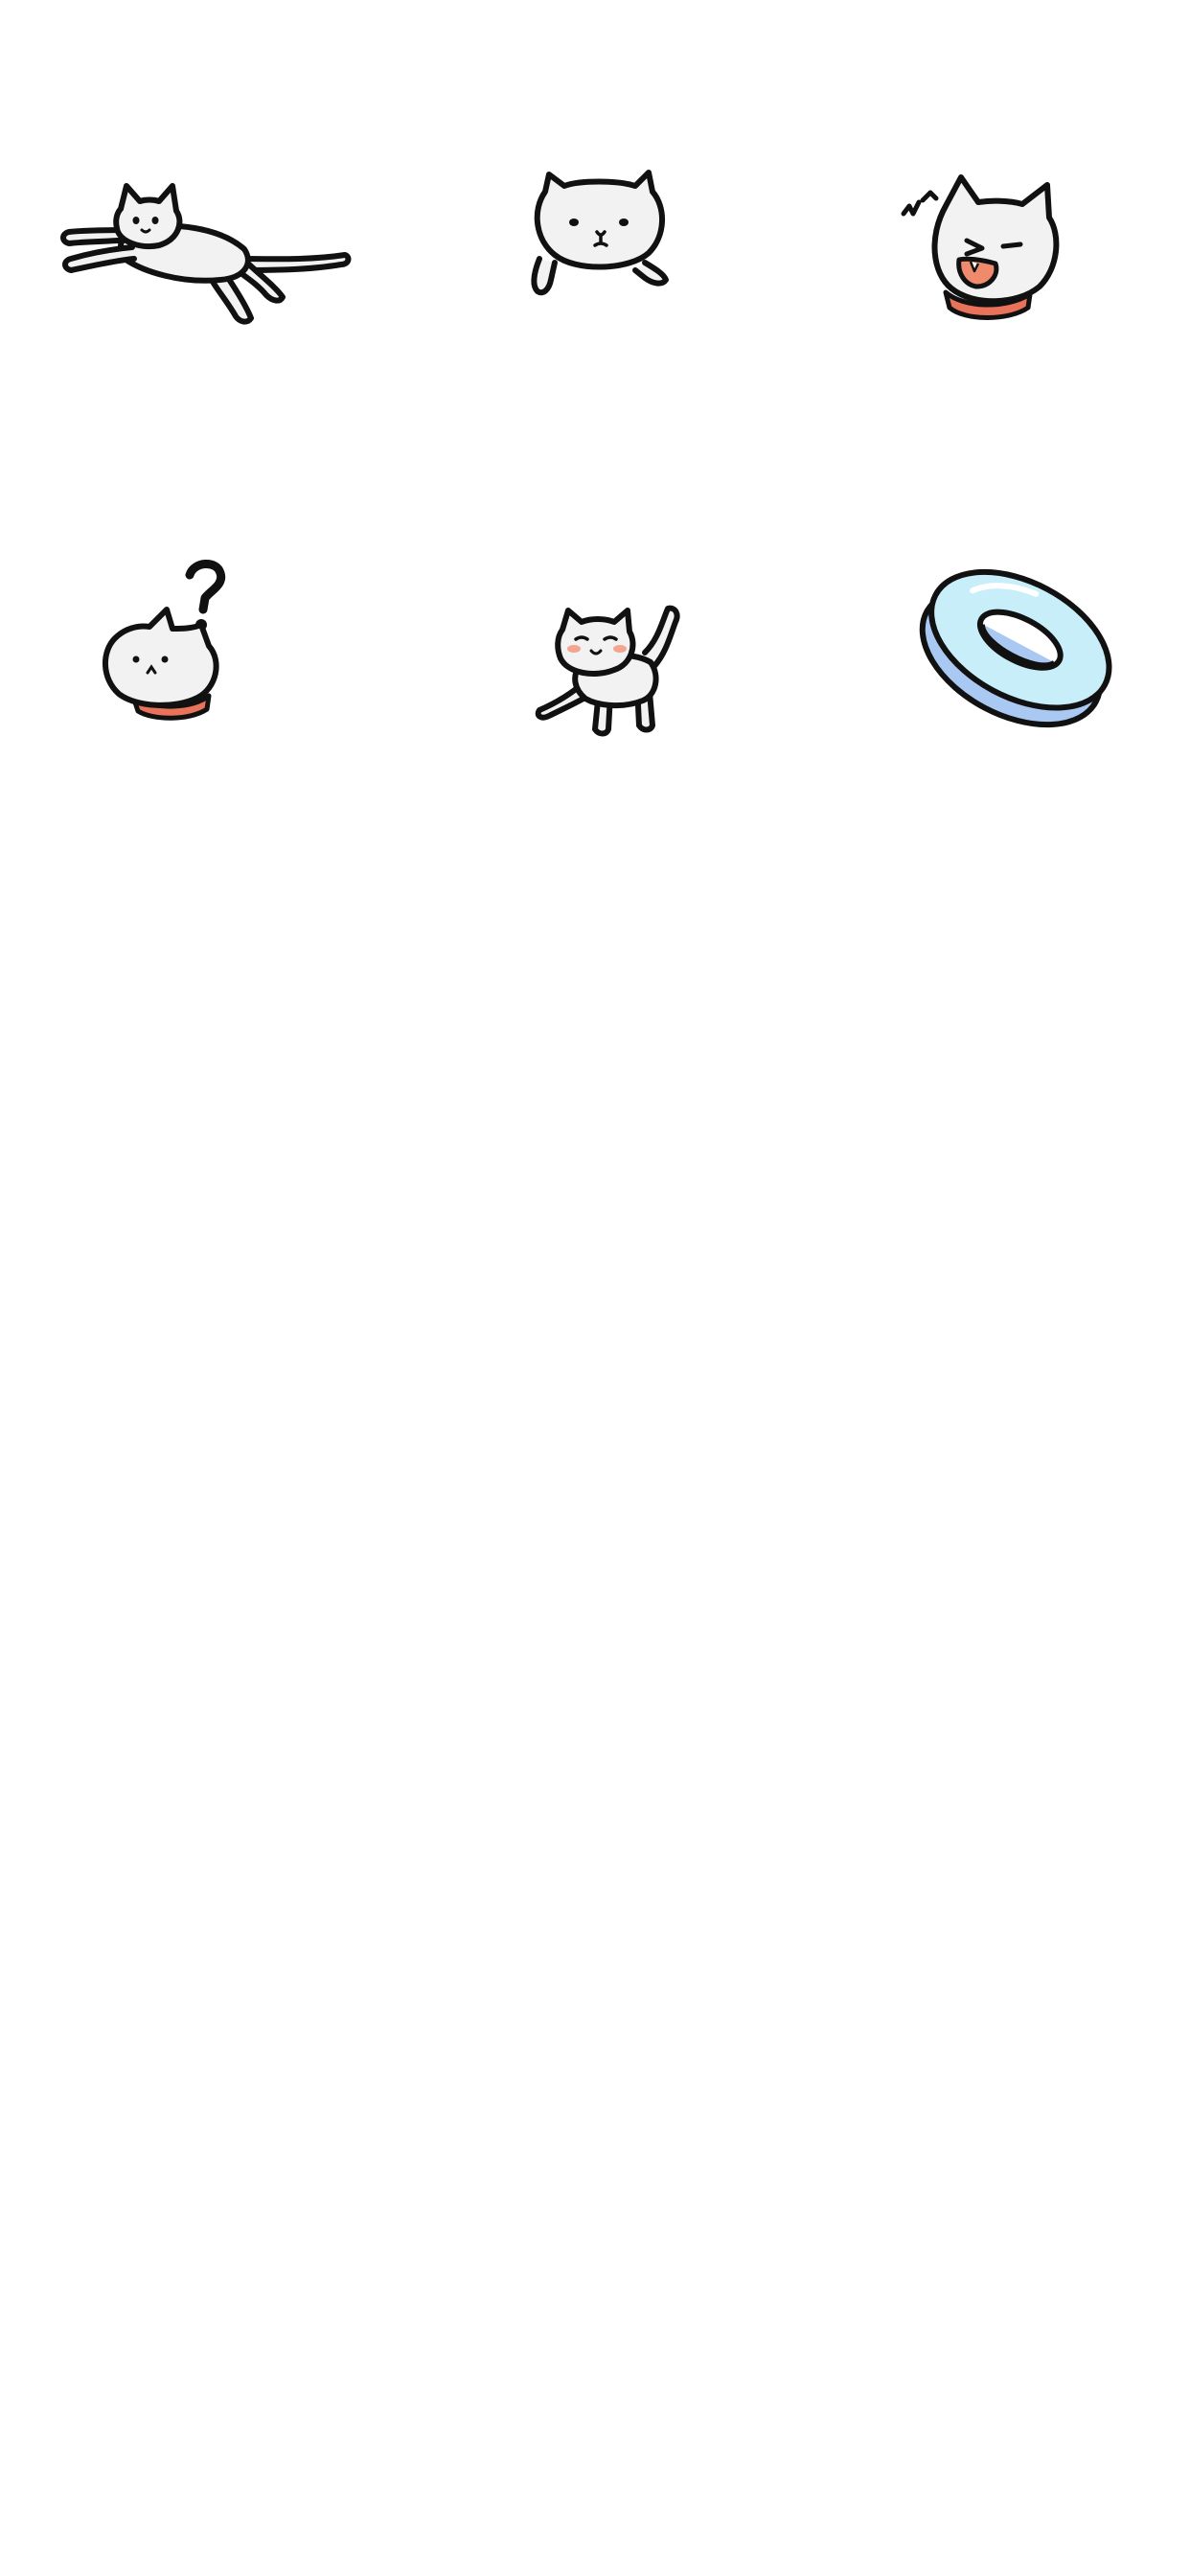 This screenshot has width=1190, height=2576. Describe the element at coordinates (1018, 644) in the screenshot. I see `swim-ring-icon` at that location.